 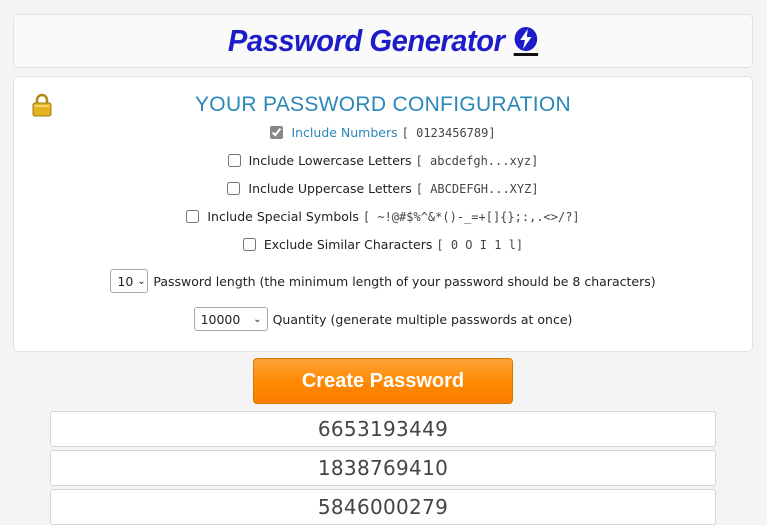 I want to click on app-title: Password Generator, so click(x=383, y=41).